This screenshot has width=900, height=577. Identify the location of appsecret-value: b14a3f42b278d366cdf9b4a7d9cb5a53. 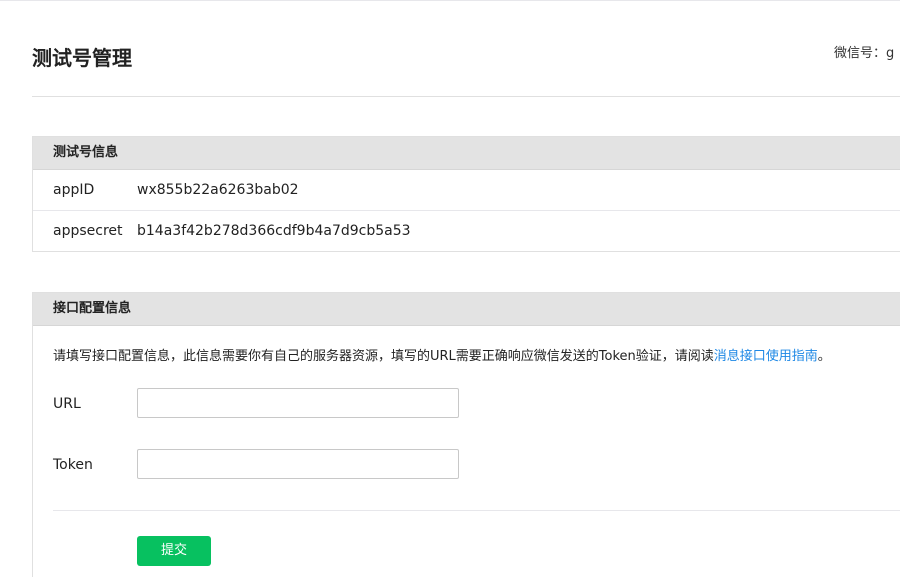
(274, 231).